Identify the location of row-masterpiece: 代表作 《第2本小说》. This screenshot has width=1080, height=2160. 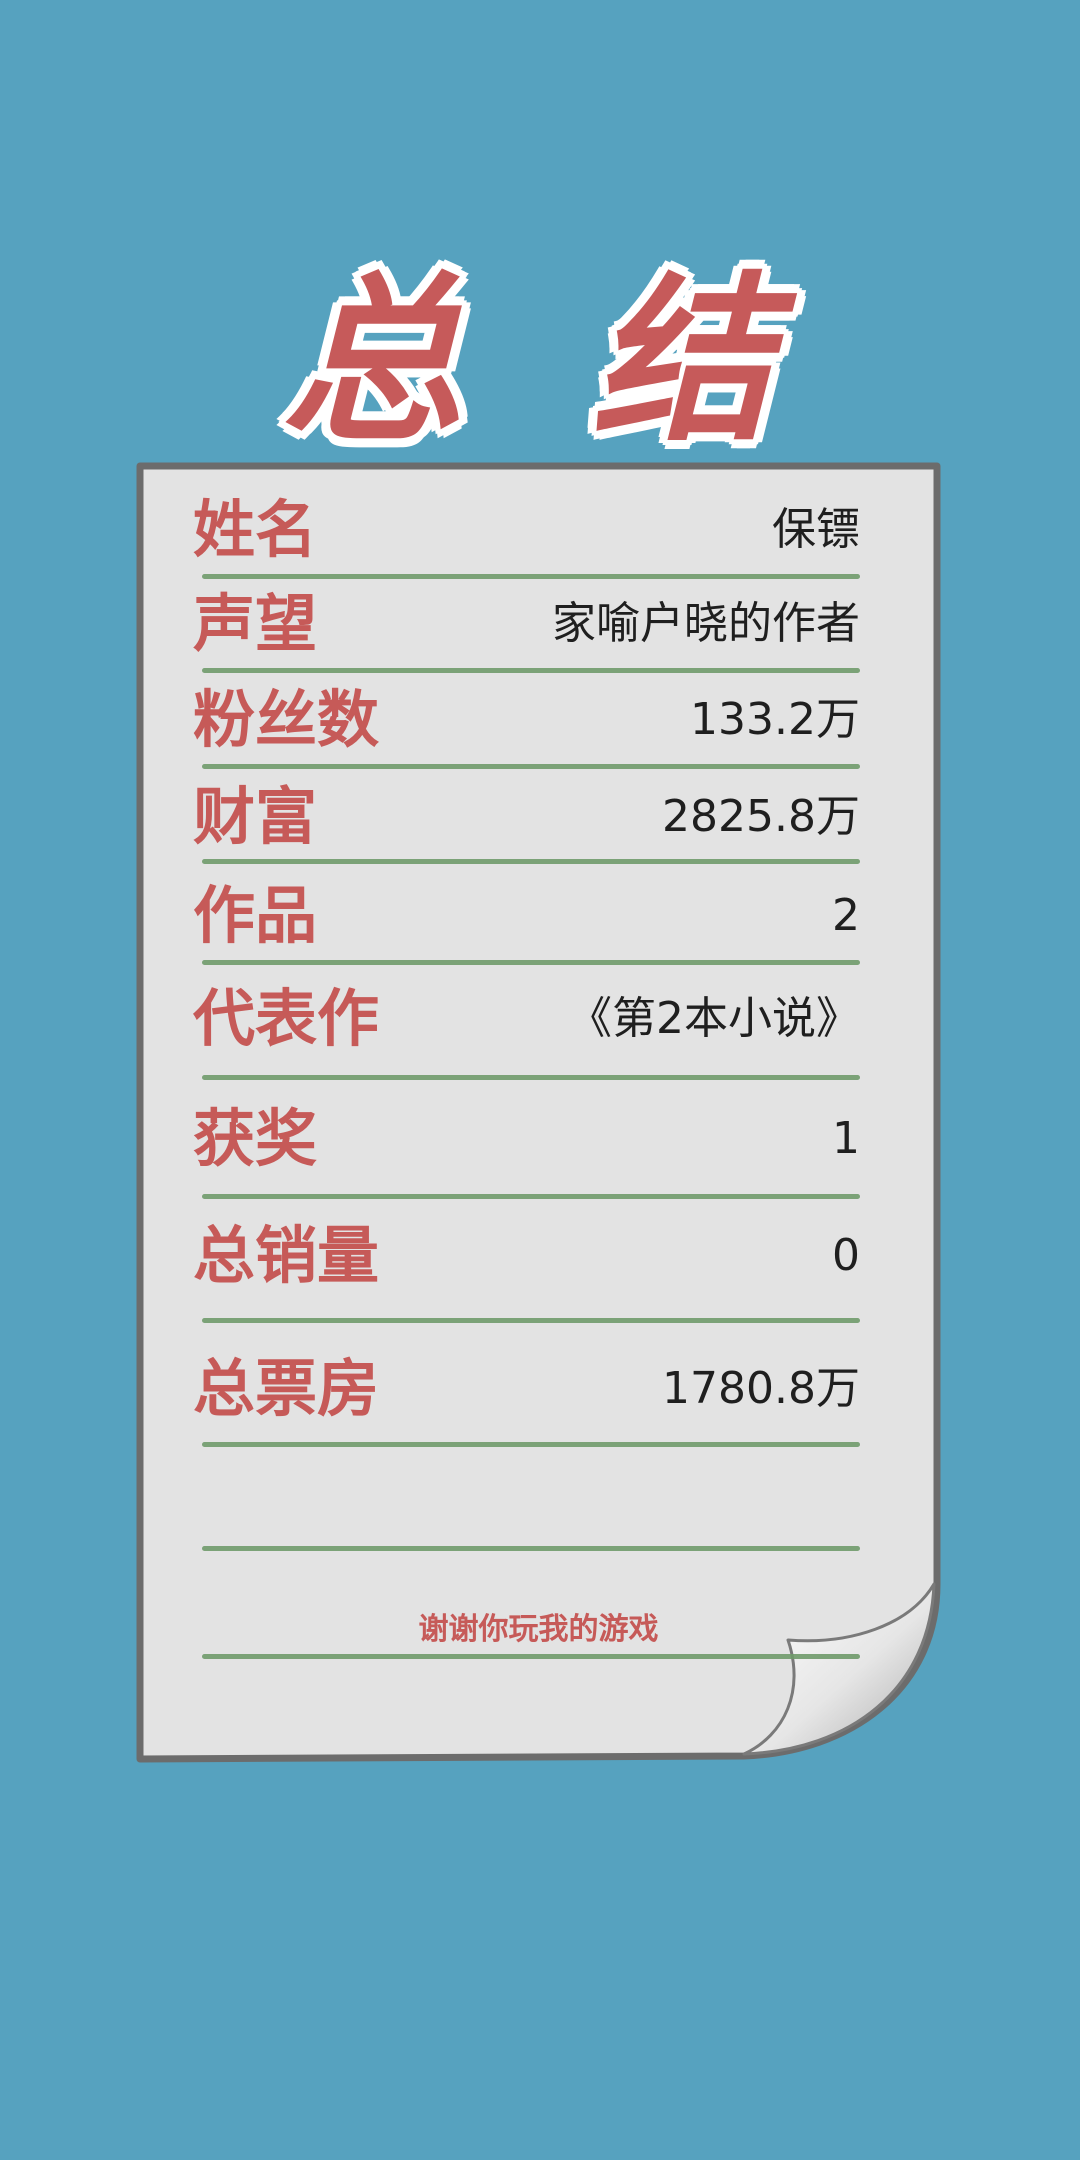
(526, 1019).